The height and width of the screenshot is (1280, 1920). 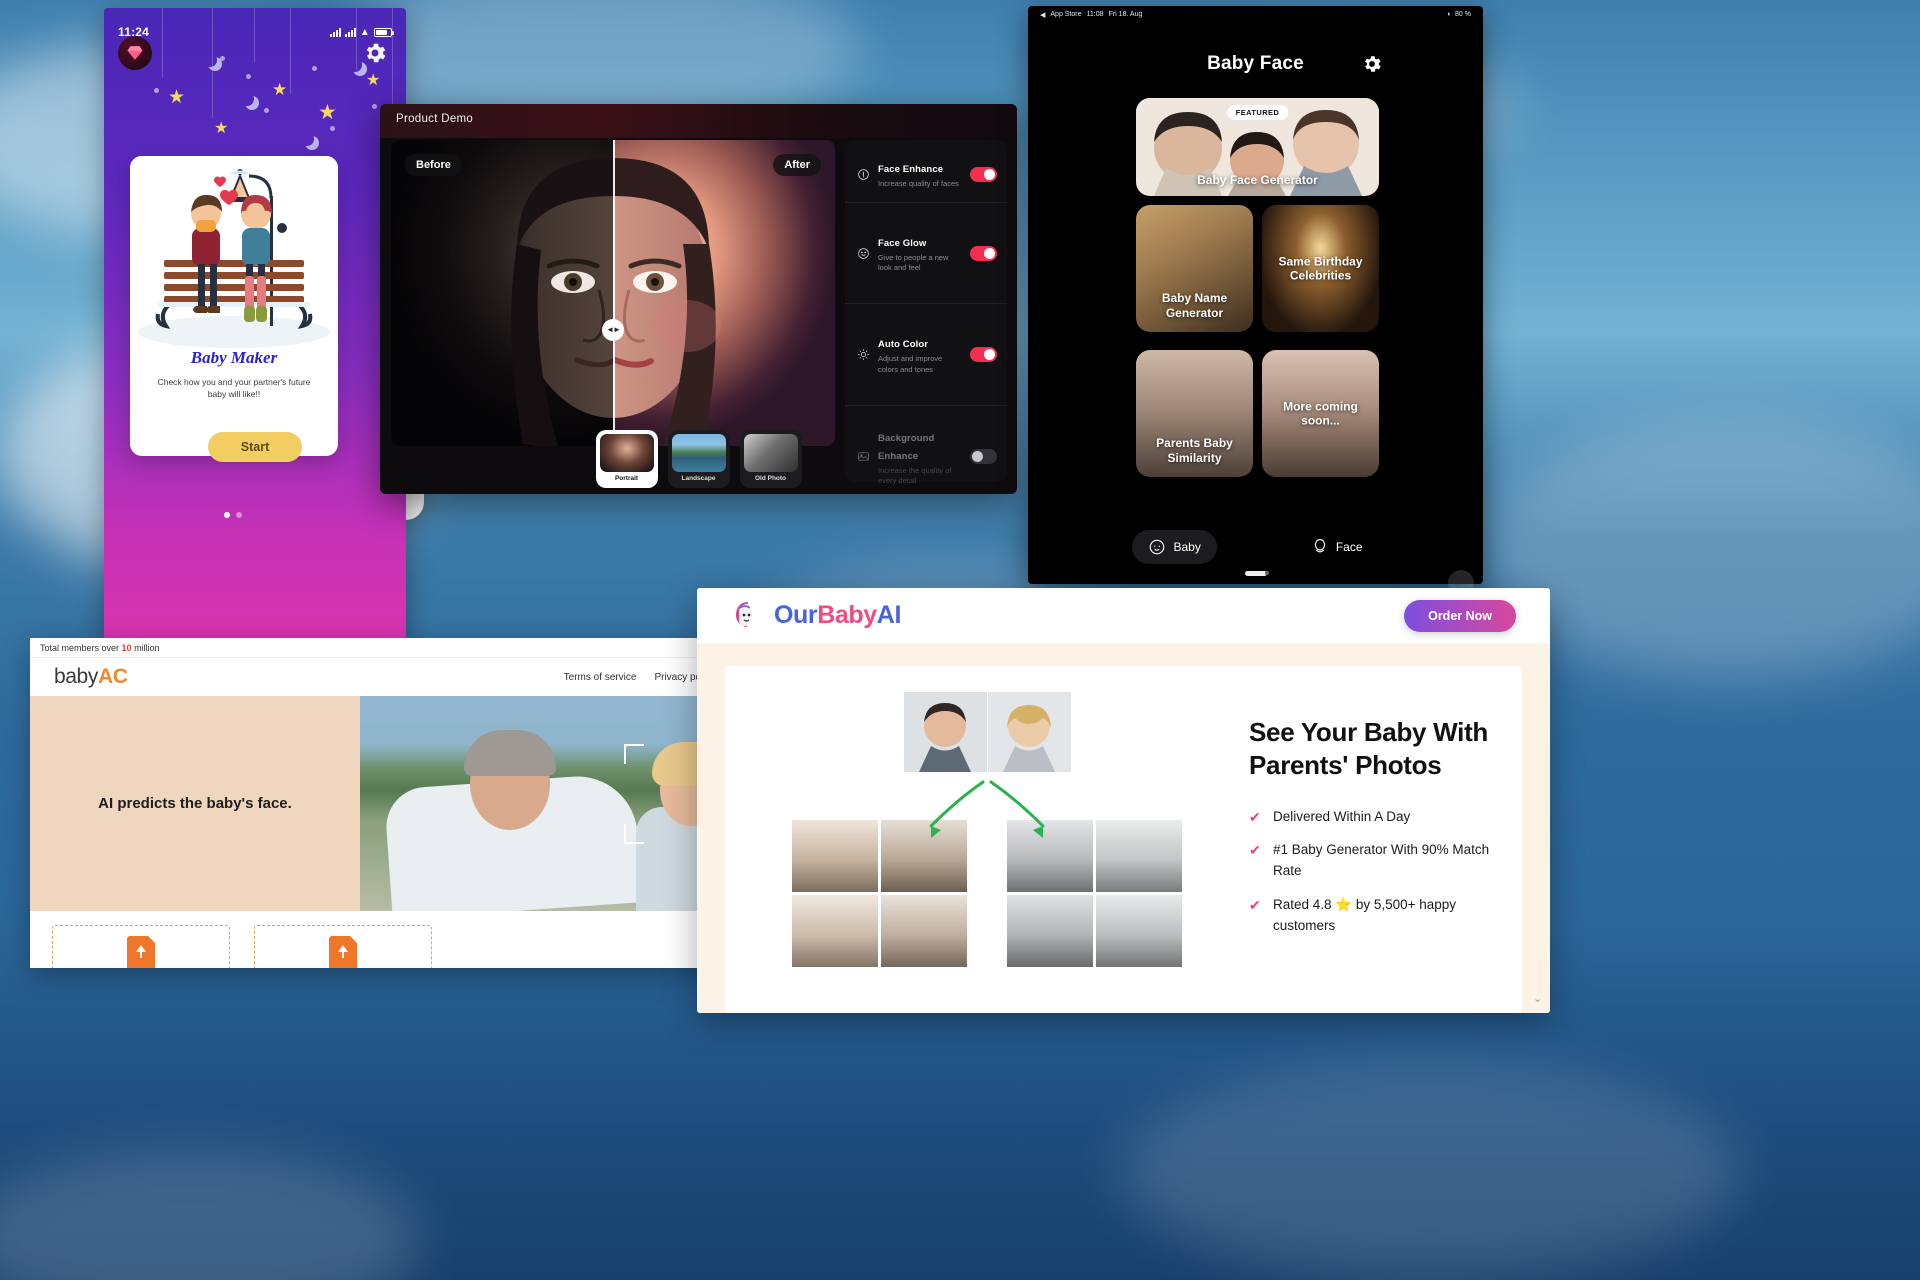 I want to click on logo-baby: Baby, so click(x=847, y=615).